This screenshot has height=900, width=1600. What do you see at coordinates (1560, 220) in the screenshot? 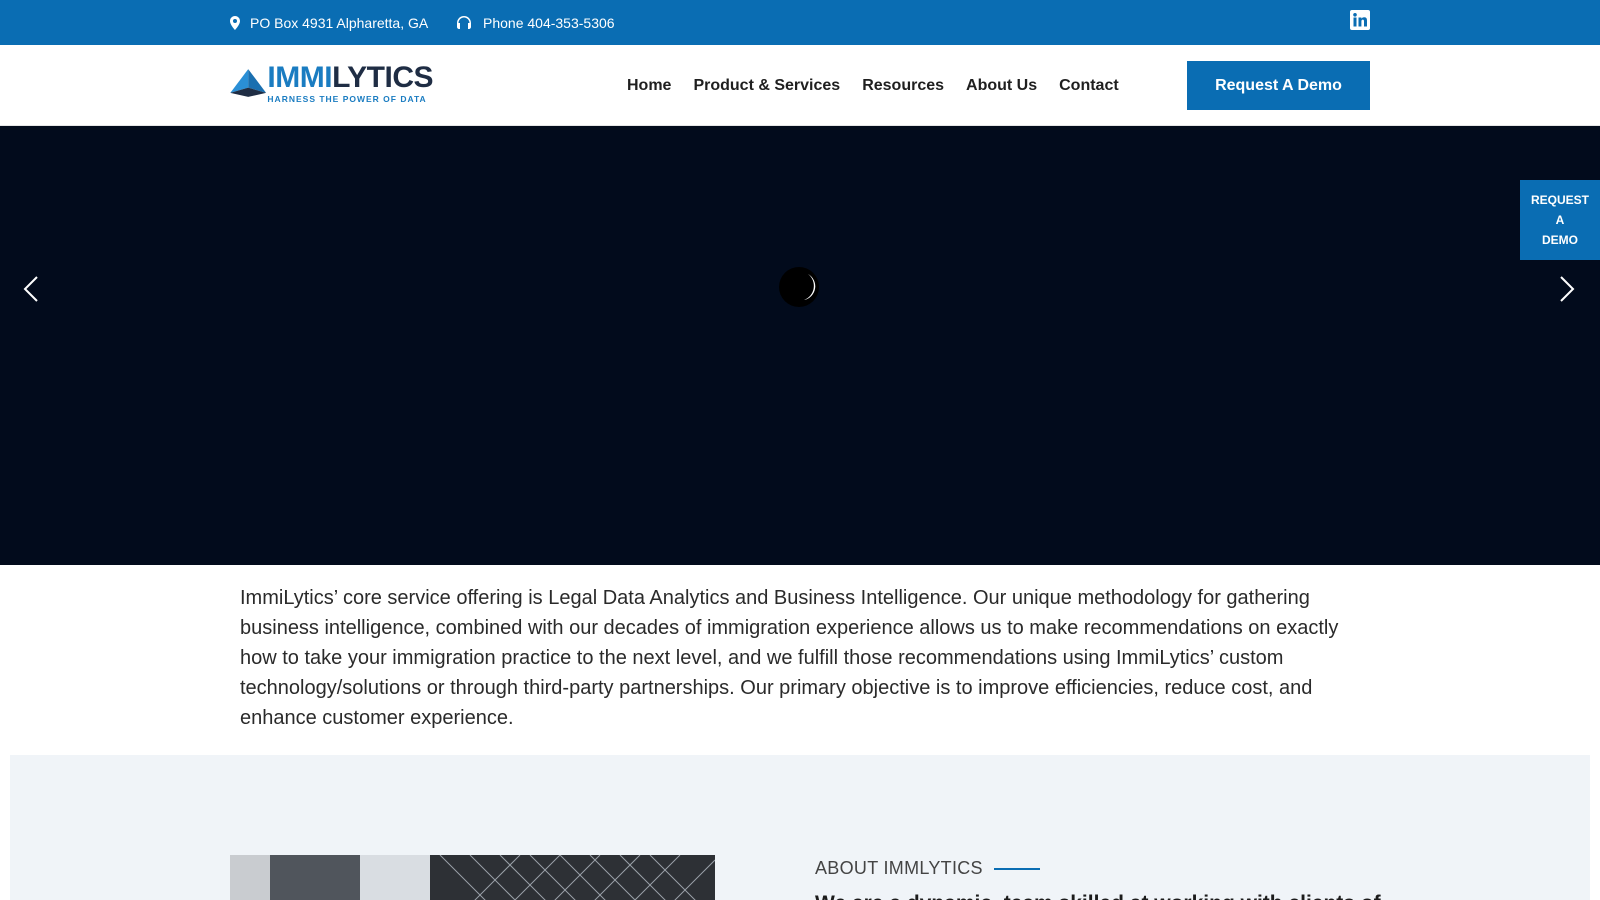
I see `side-request-demo-button: REQUEST A DEMO` at bounding box center [1560, 220].